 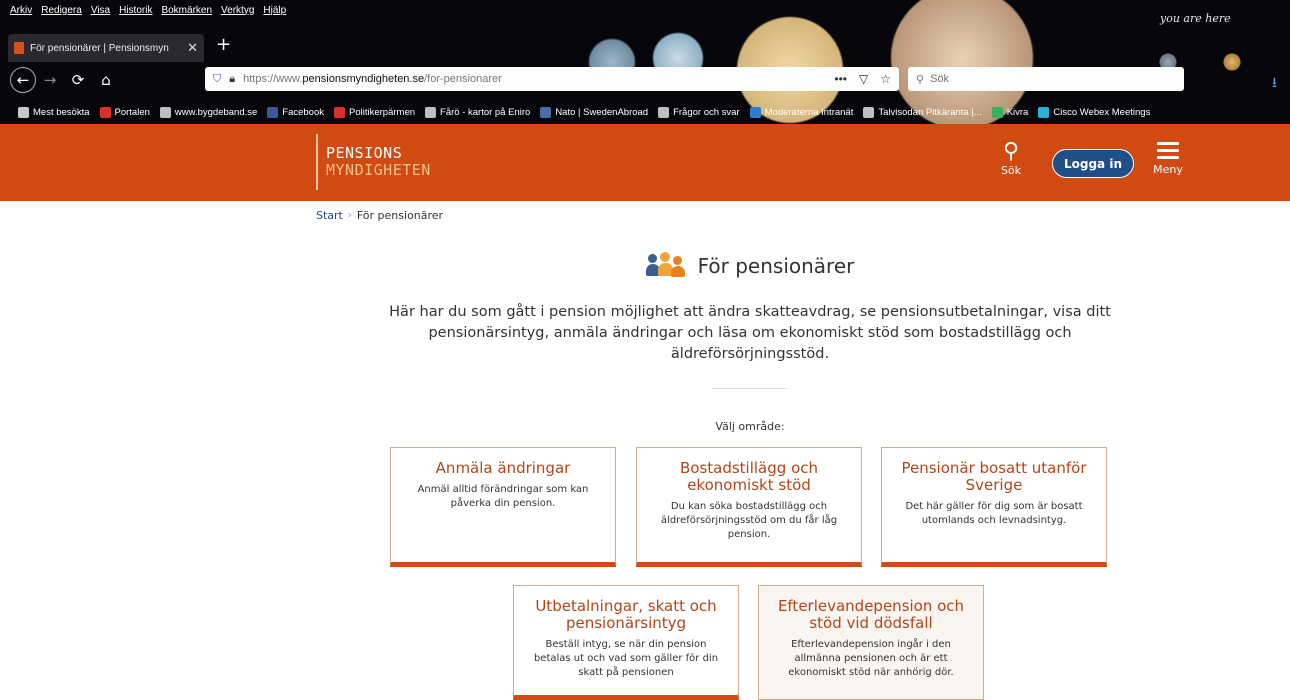 I want to click on menu-item-redigera: Redigera, so click(x=61, y=10).